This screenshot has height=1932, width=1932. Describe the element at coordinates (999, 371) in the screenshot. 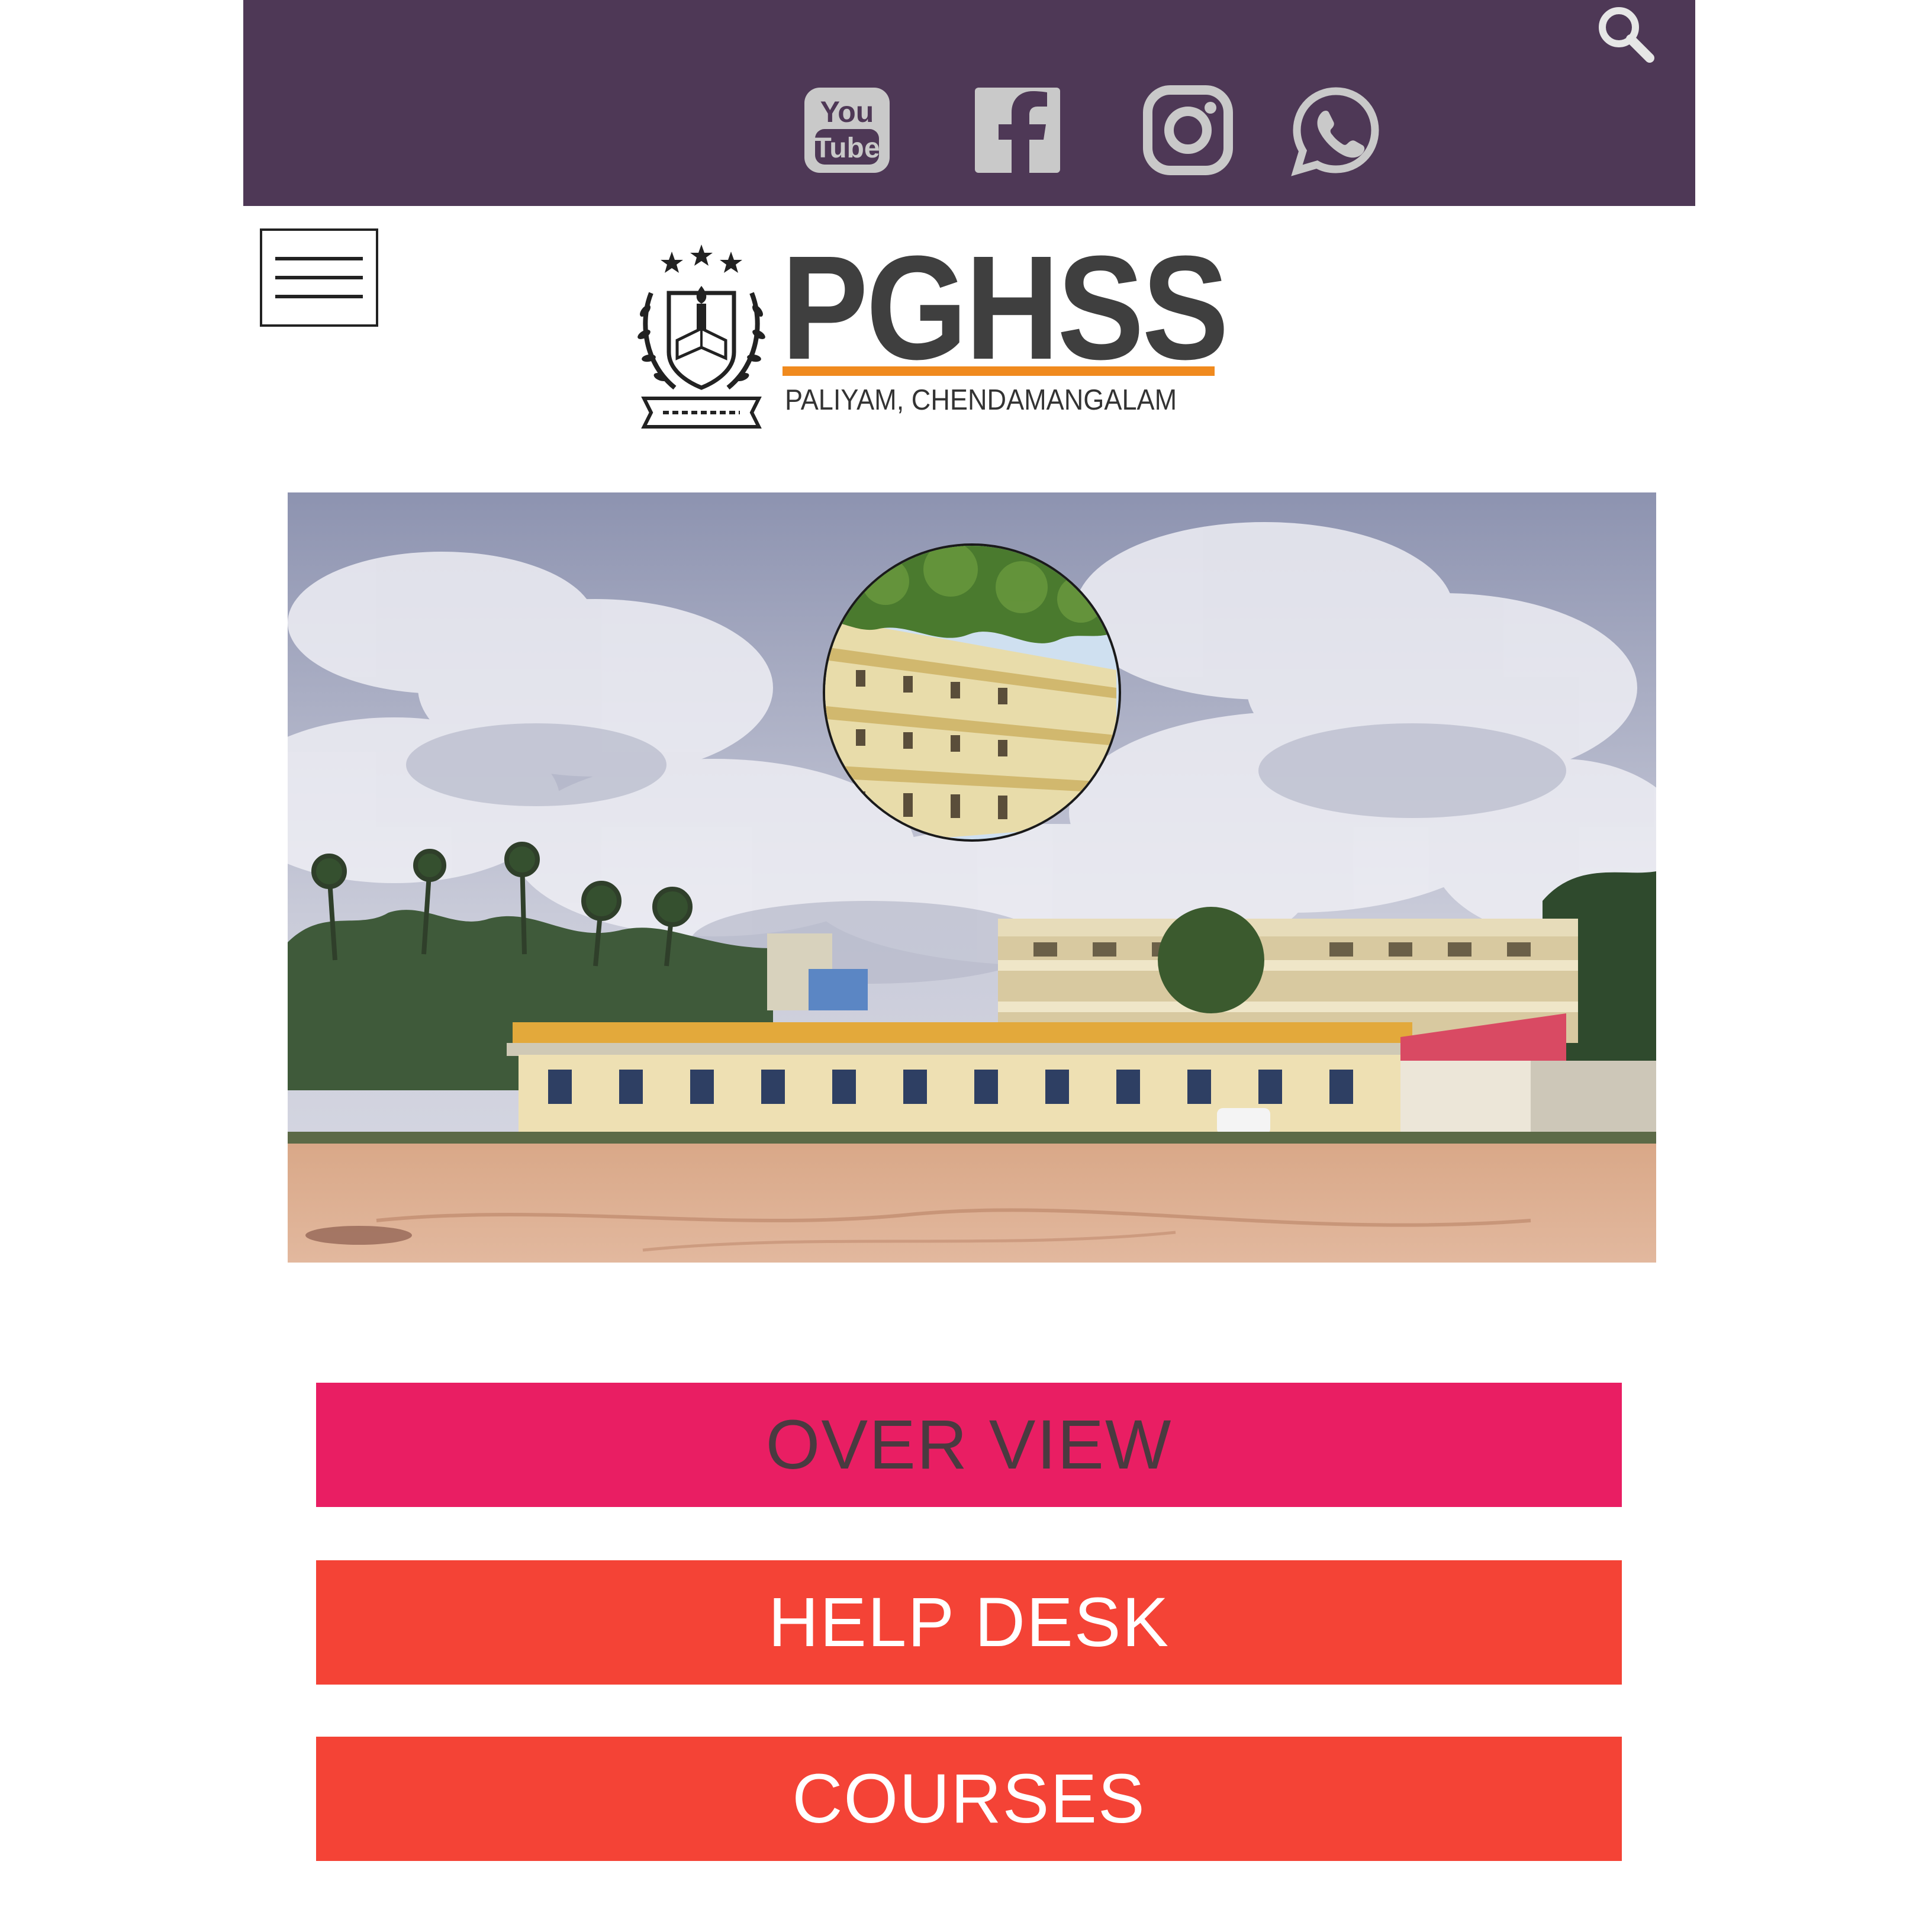

I see `logo-accent-rule` at that location.